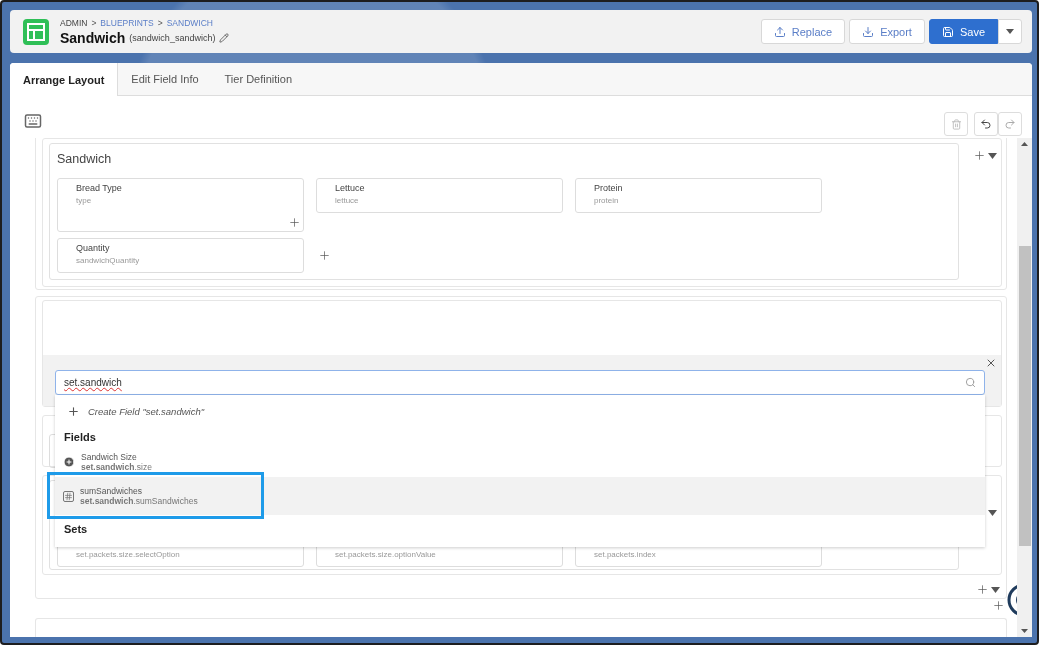  I want to click on option-path: set.sandwich.size, so click(116, 467).